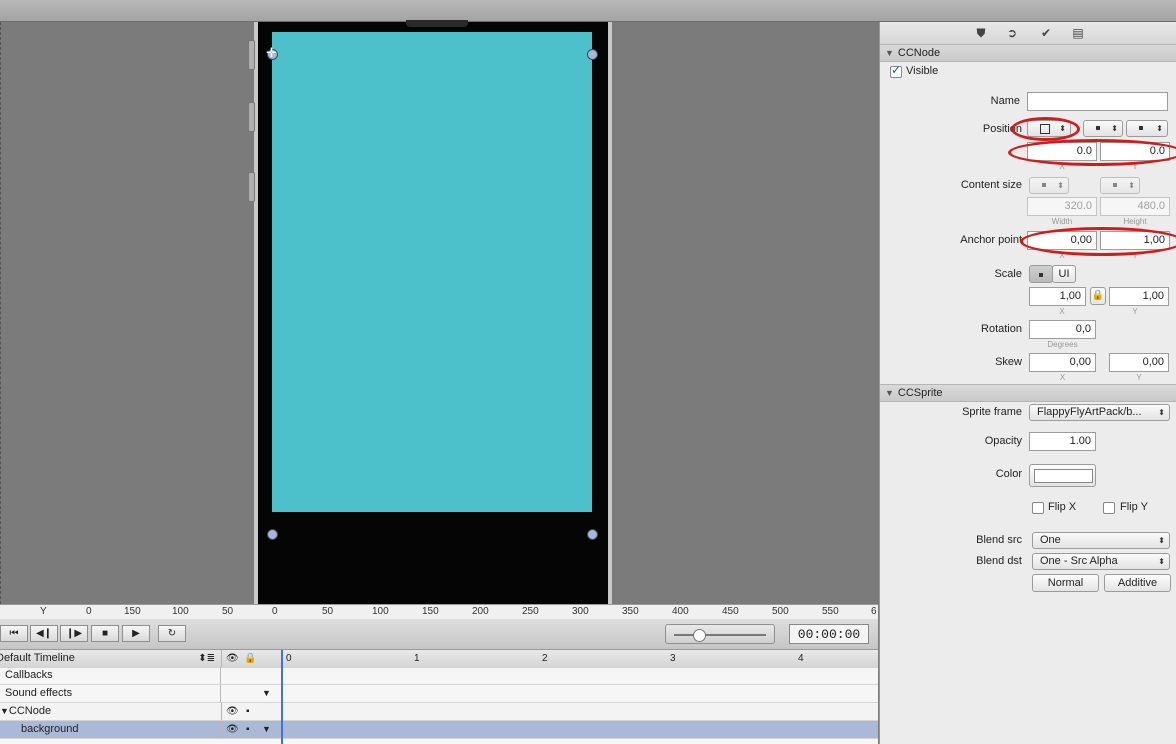  Describe the element at coordinates (105, 633) in the screenshot. I see `stop-icon: ■` at that location.